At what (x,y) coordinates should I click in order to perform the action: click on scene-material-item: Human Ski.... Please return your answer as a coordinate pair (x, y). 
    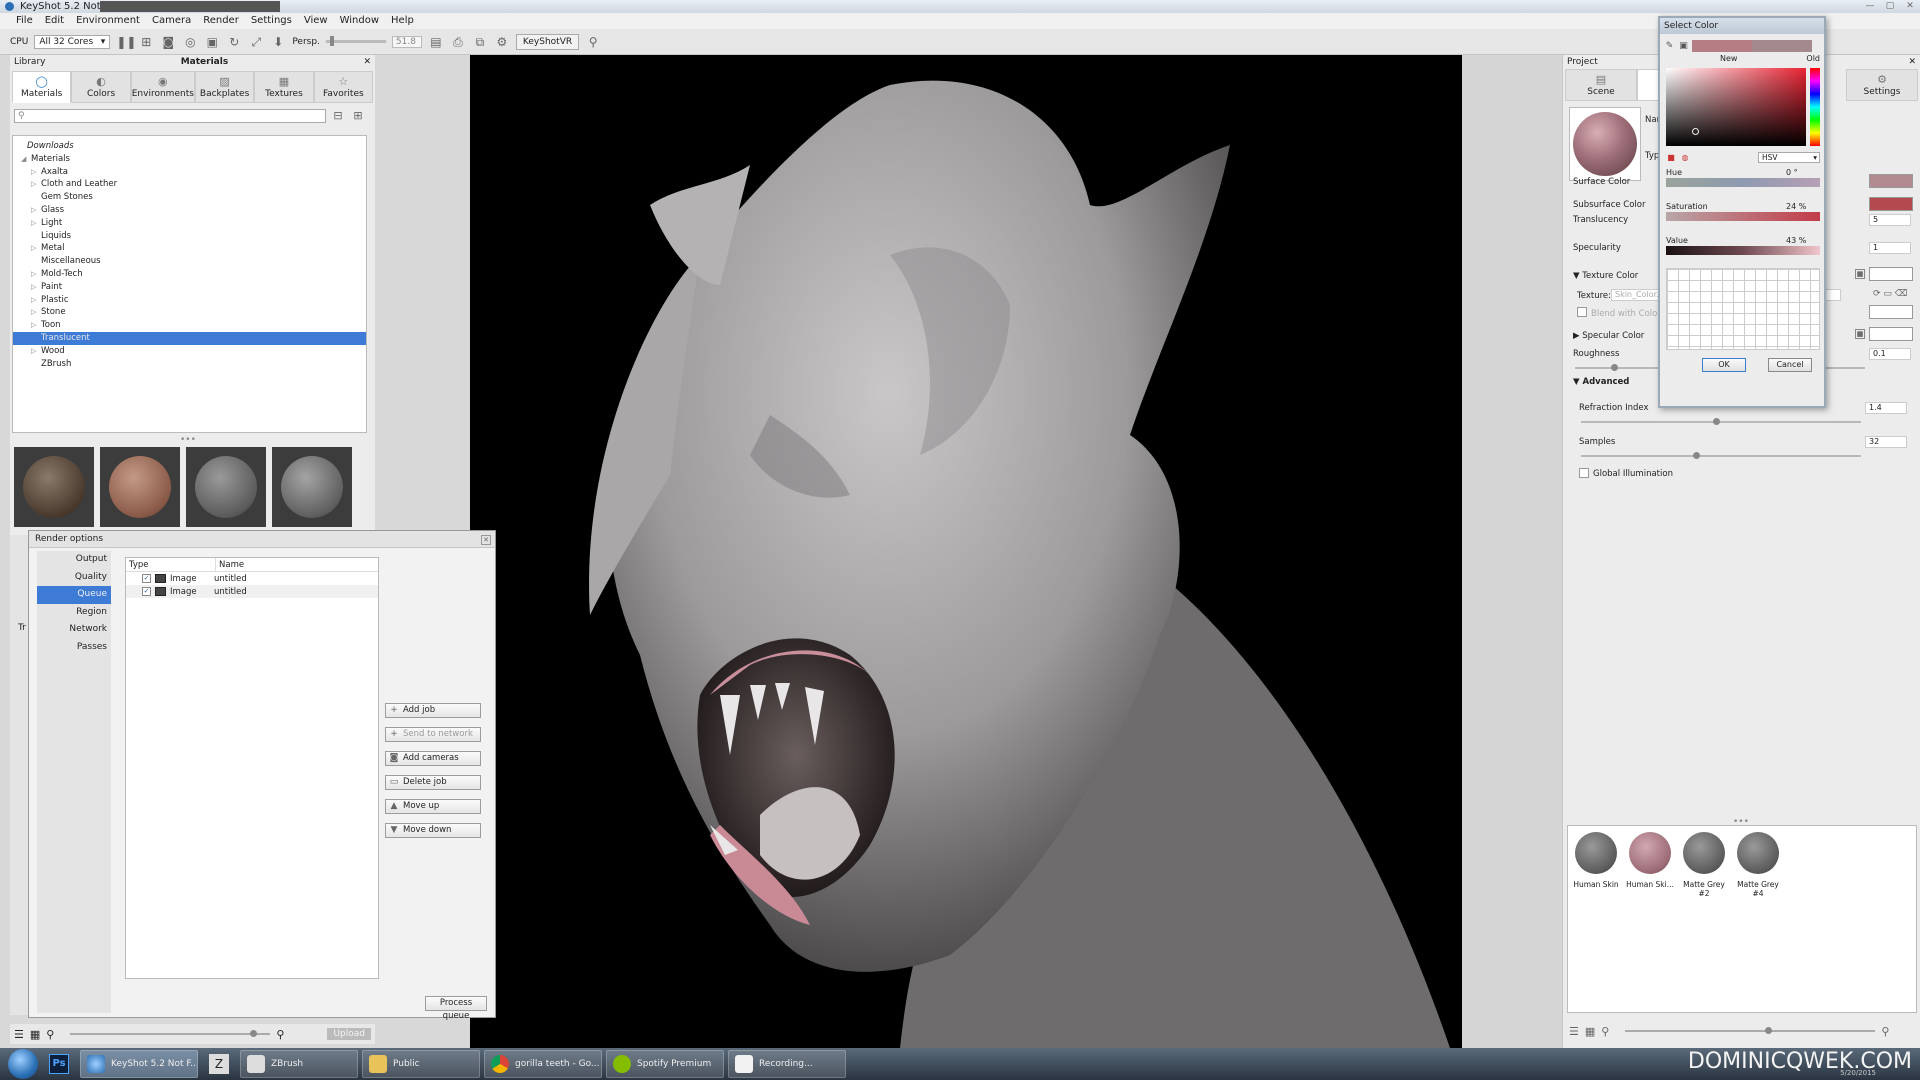
    Looking at the image, I should click on (1650, 860).